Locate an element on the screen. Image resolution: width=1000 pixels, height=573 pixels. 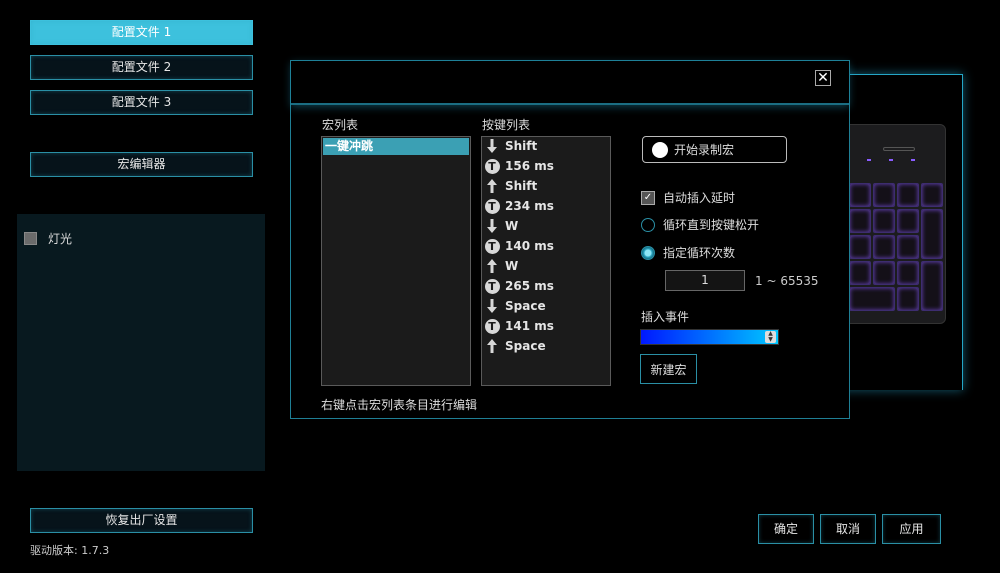
keyboard-image is located at coordinates (891, 224).